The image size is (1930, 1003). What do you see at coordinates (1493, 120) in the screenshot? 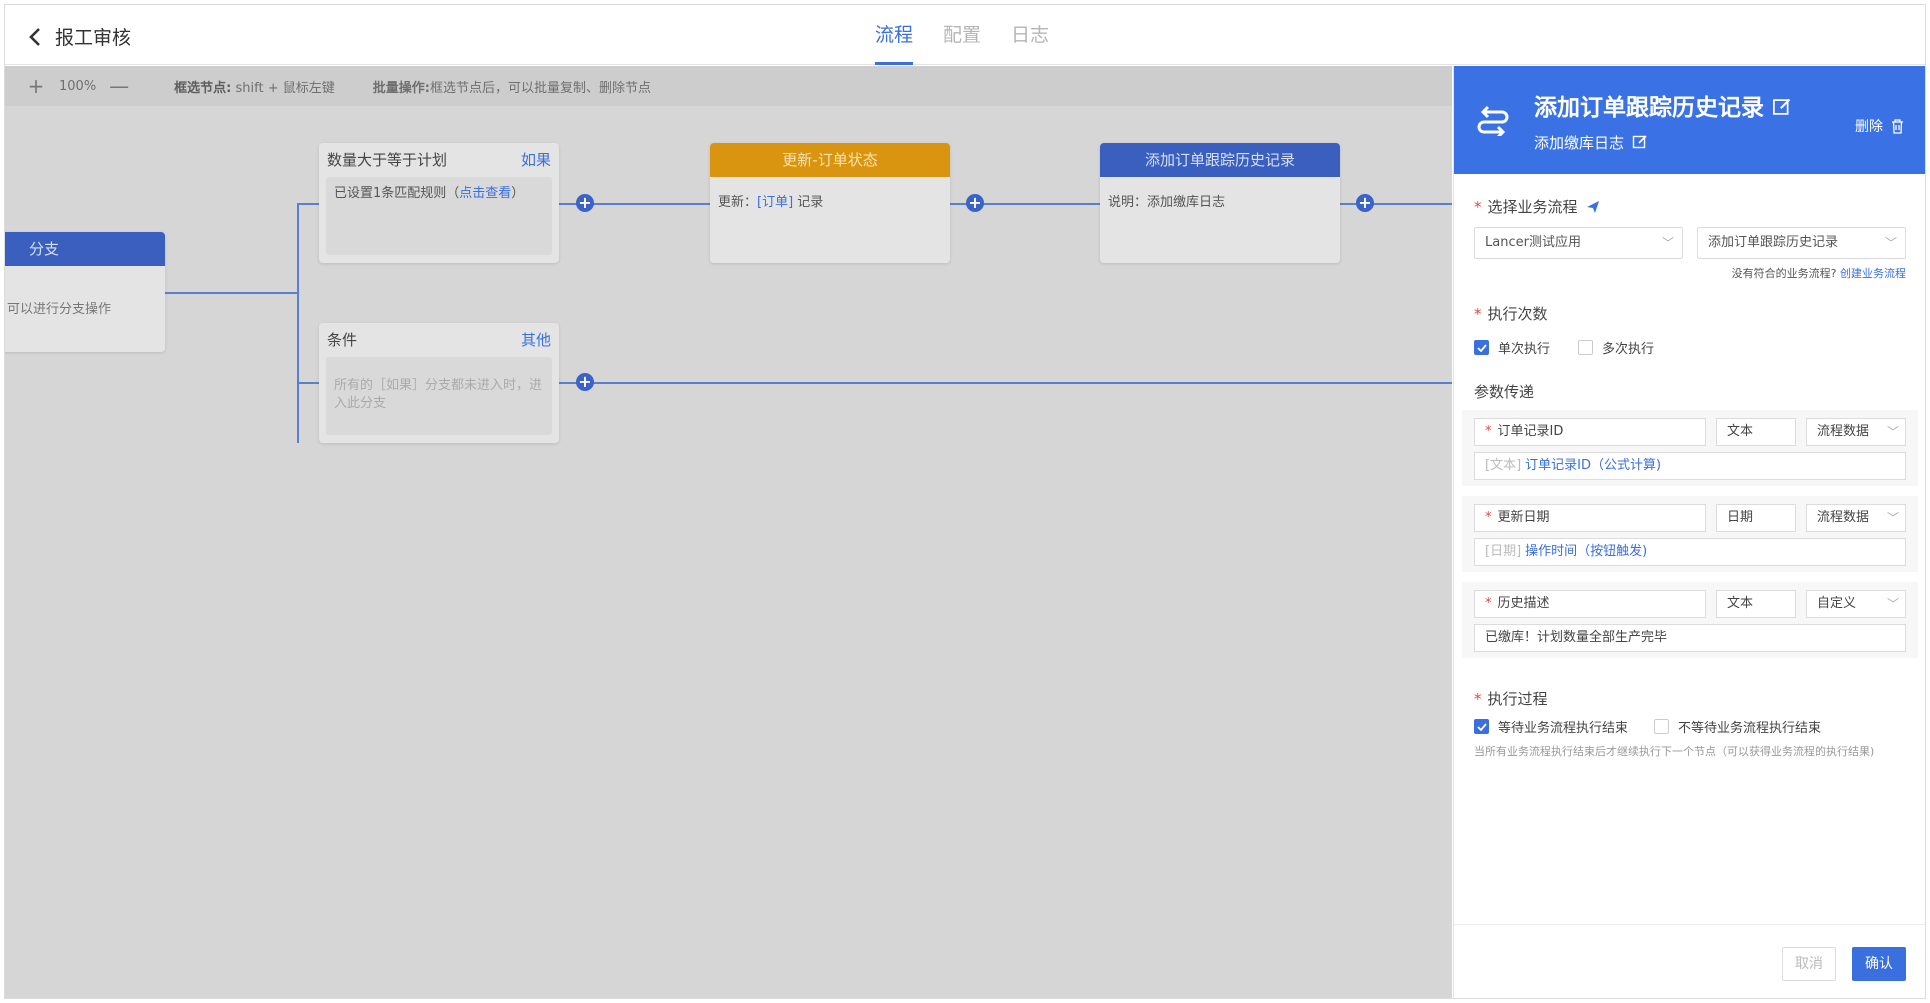
I see `flow-switch-icon` at bounding box center [1493, 120].